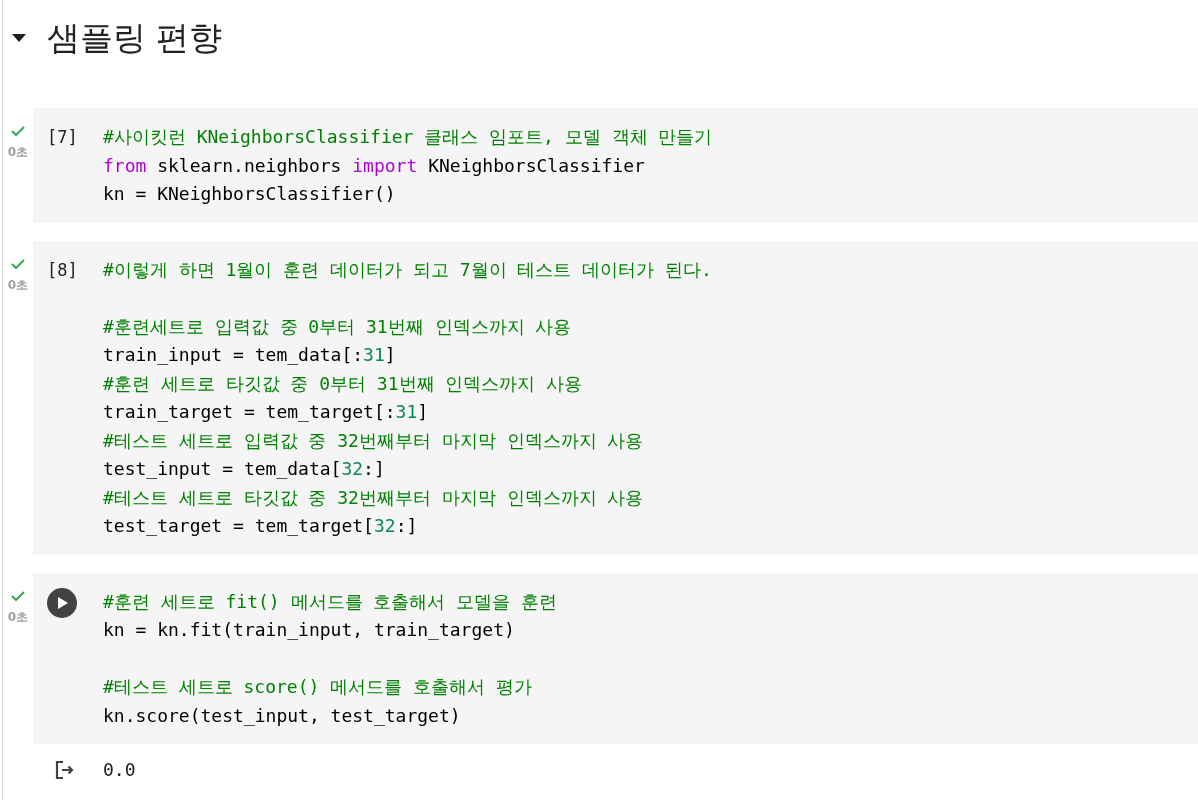  What do you see at coordinates (62, 137) in the screenshot?
I see `execution-count: [7]` at bounding box center [62, 137].